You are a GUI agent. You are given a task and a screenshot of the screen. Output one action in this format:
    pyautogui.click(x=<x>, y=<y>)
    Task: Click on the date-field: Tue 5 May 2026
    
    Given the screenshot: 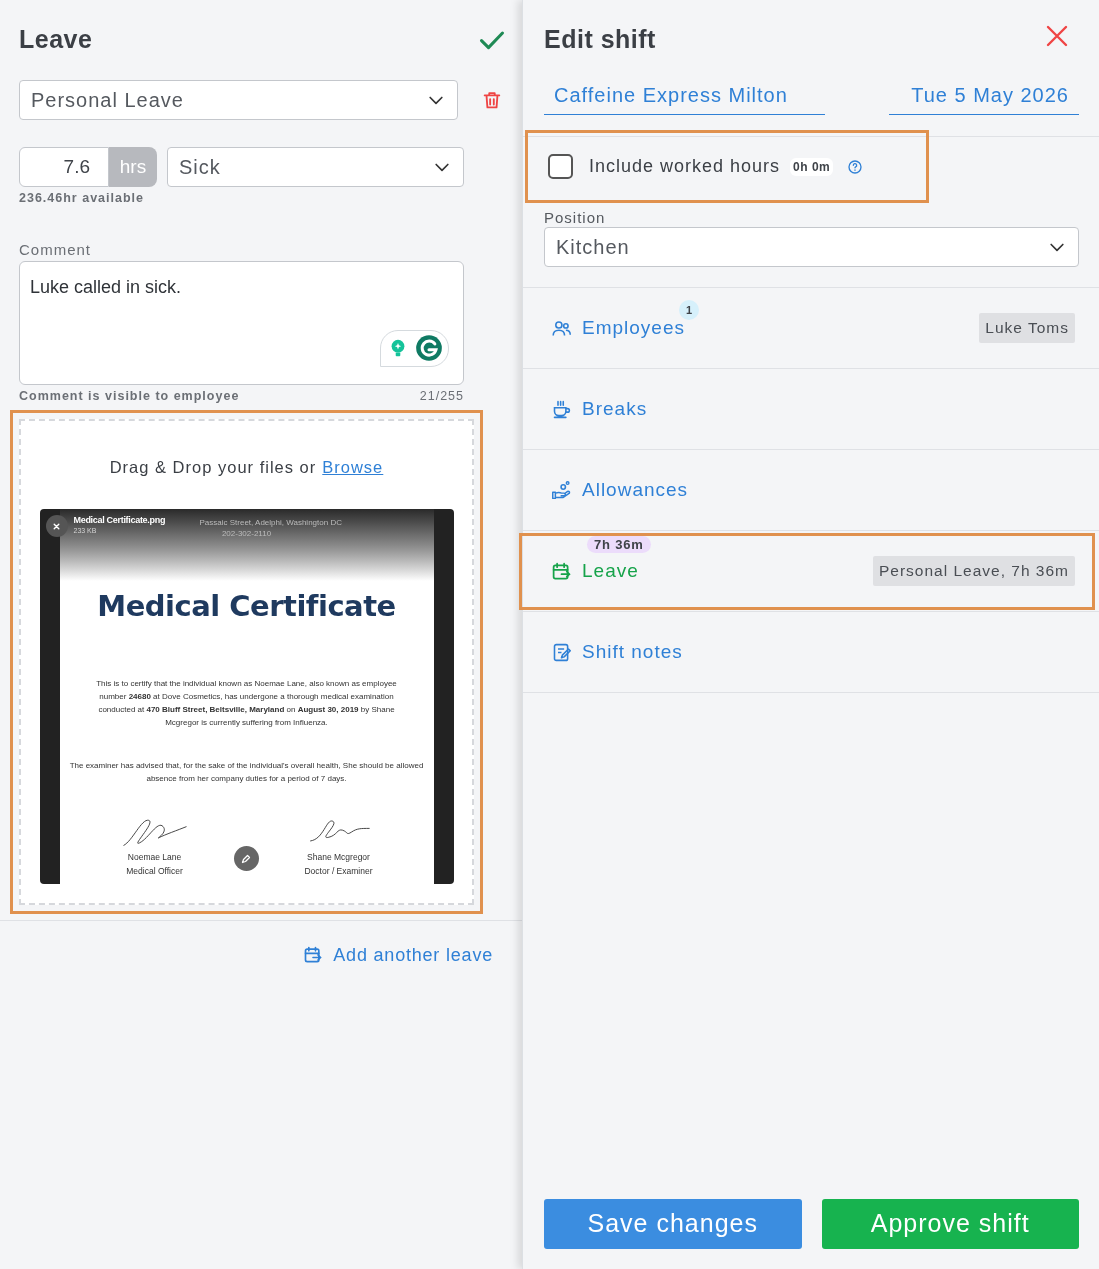 What is the action you would take?
    pyautogui.click(x=984, y=97)
    